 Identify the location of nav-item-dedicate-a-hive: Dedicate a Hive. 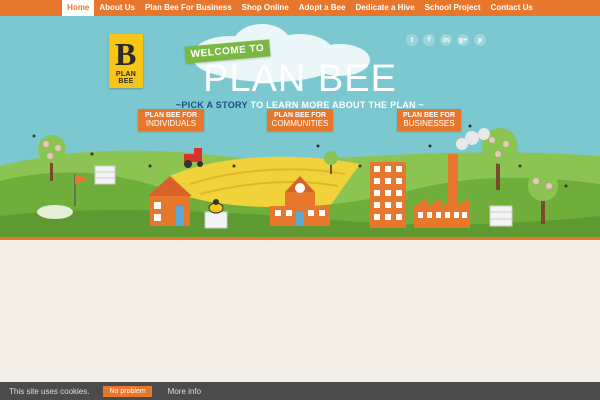
(384, 8).